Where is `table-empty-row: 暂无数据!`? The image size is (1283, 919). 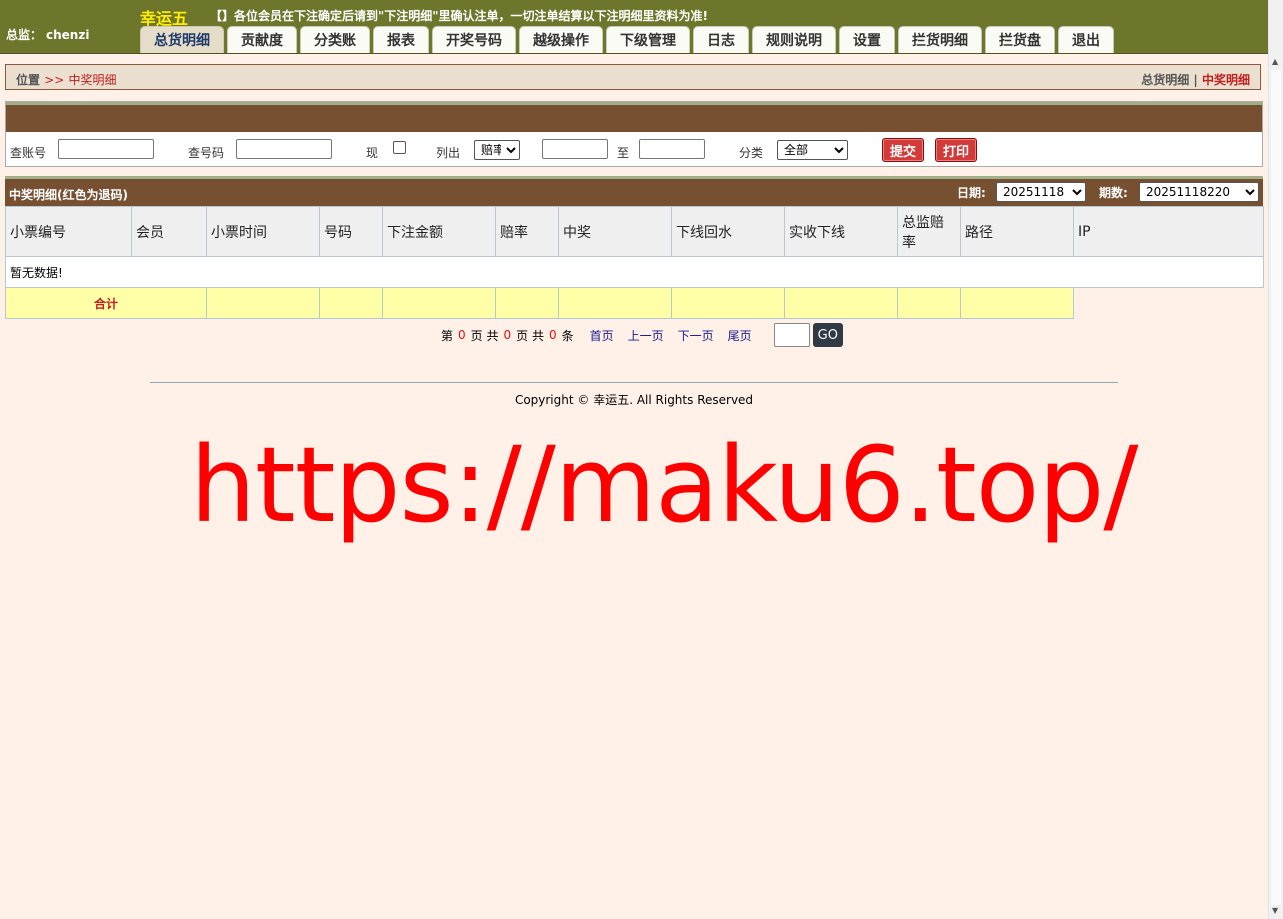
table-empty-row: 暂无数据! is located at coordinates (634, 272).